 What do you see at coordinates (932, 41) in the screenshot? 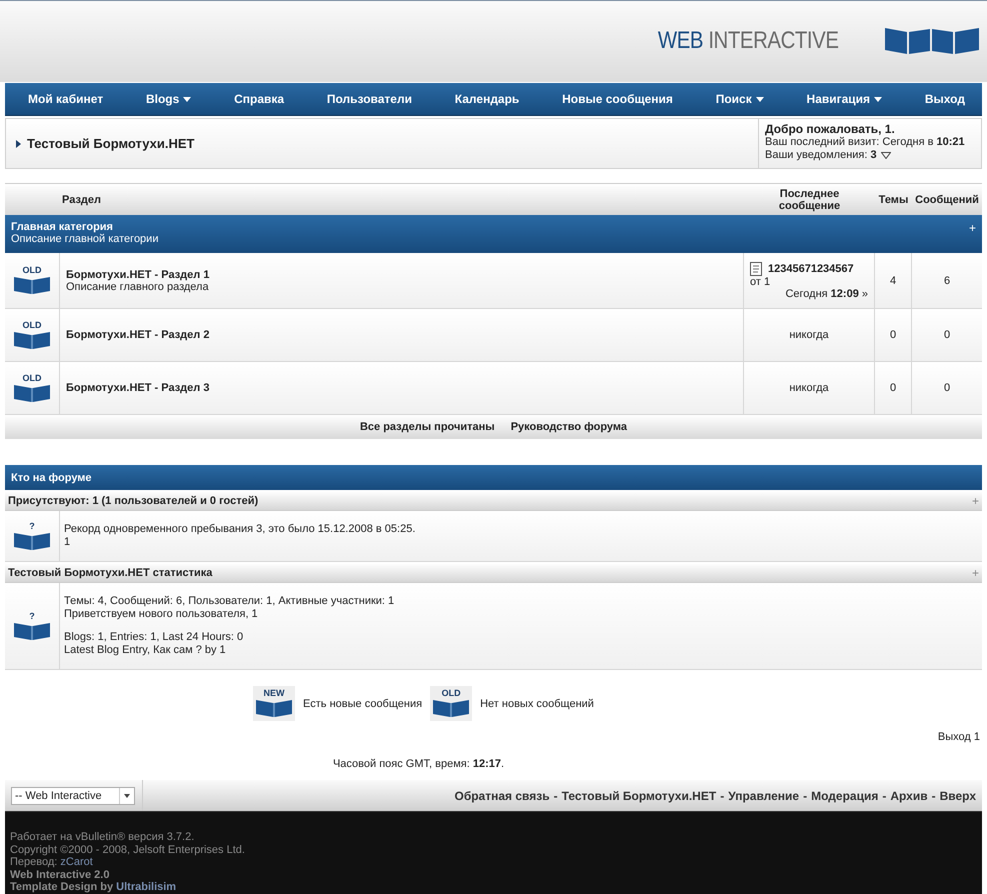
I see `books-logo-icon` at bounding box center [932, 41].